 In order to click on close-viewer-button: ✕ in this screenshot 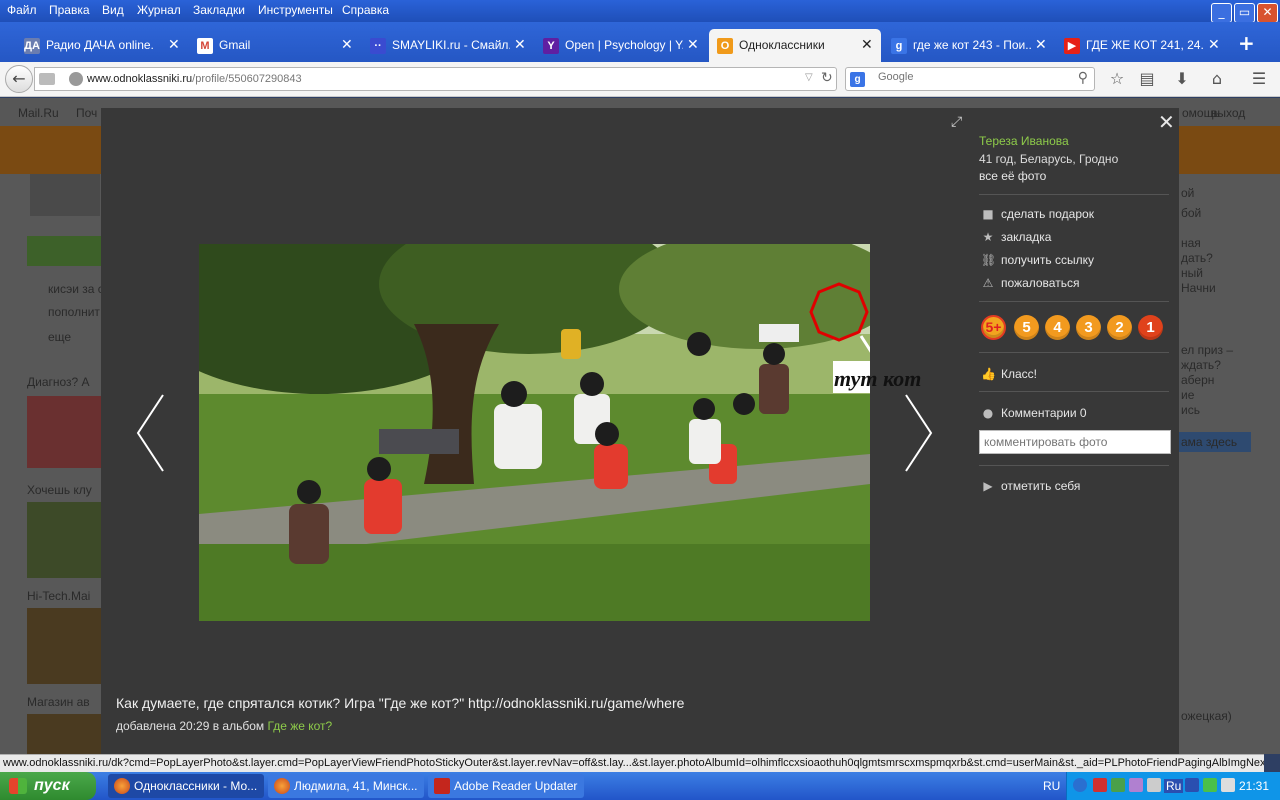, I will do `click(1166, 122)`.